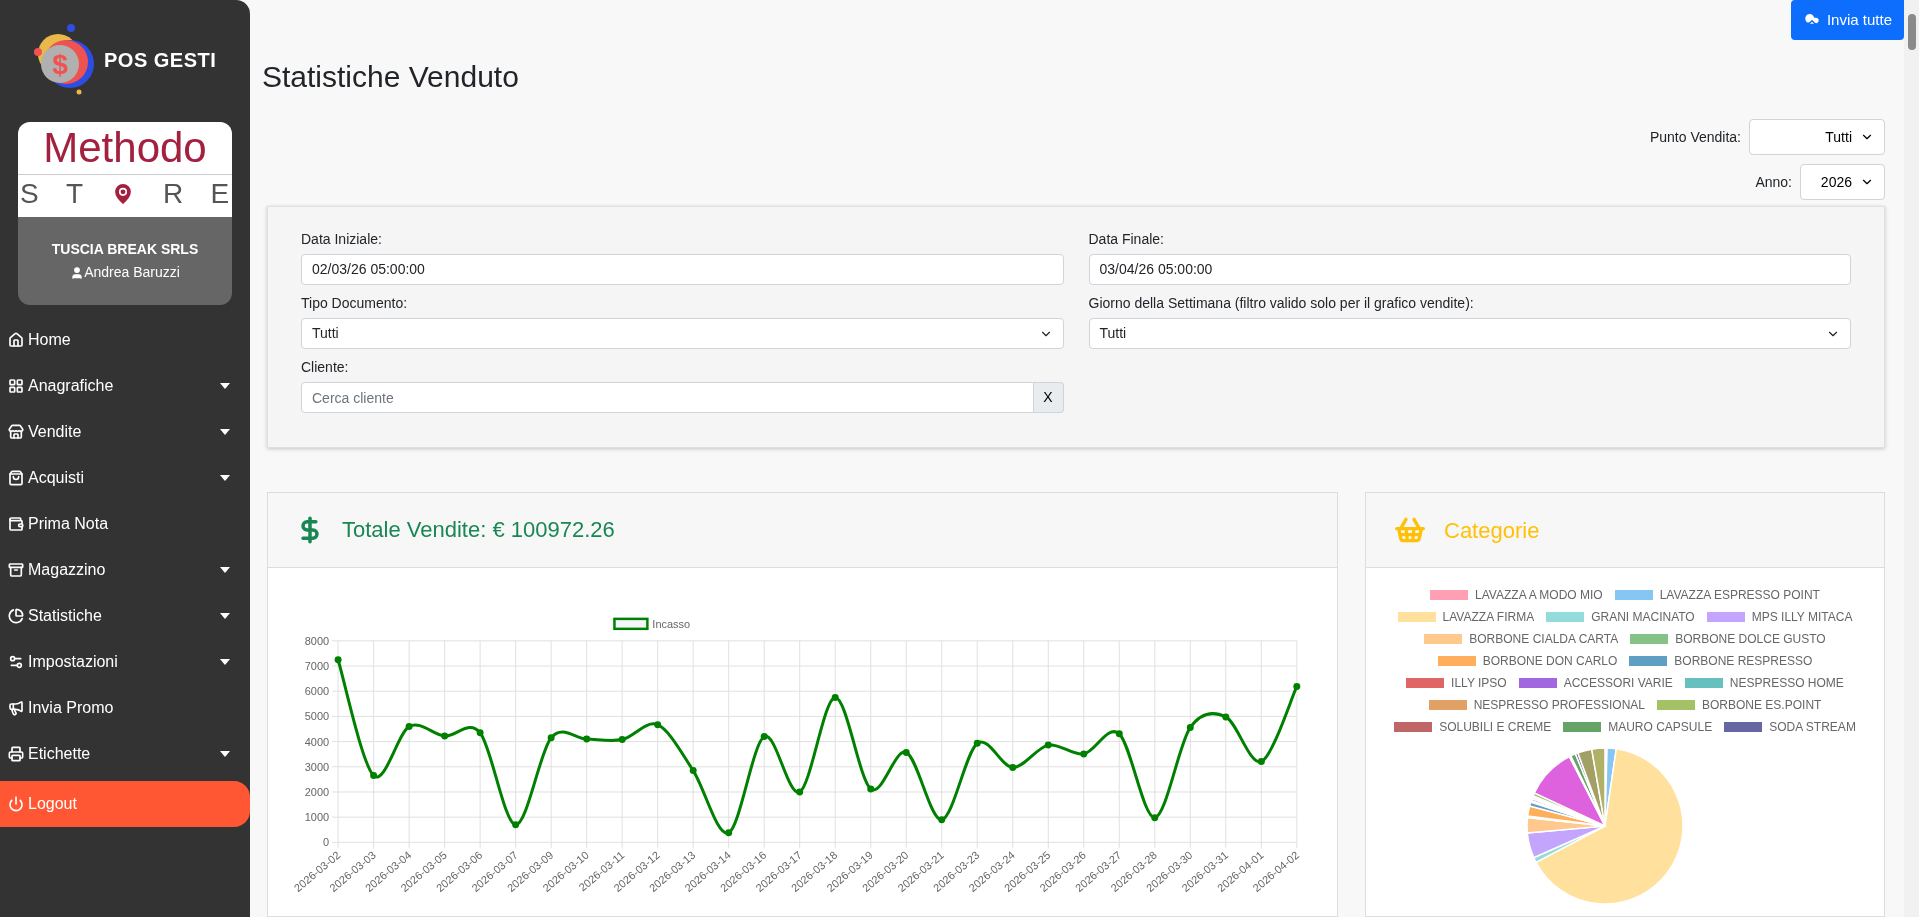 Image resolution: width=1919 pixels, height=917 pixels. What do you see at coordinates (1842, 182) in the screenshot?
I see `selector-dropdown: 2026` at bounding box center [1842, 182].